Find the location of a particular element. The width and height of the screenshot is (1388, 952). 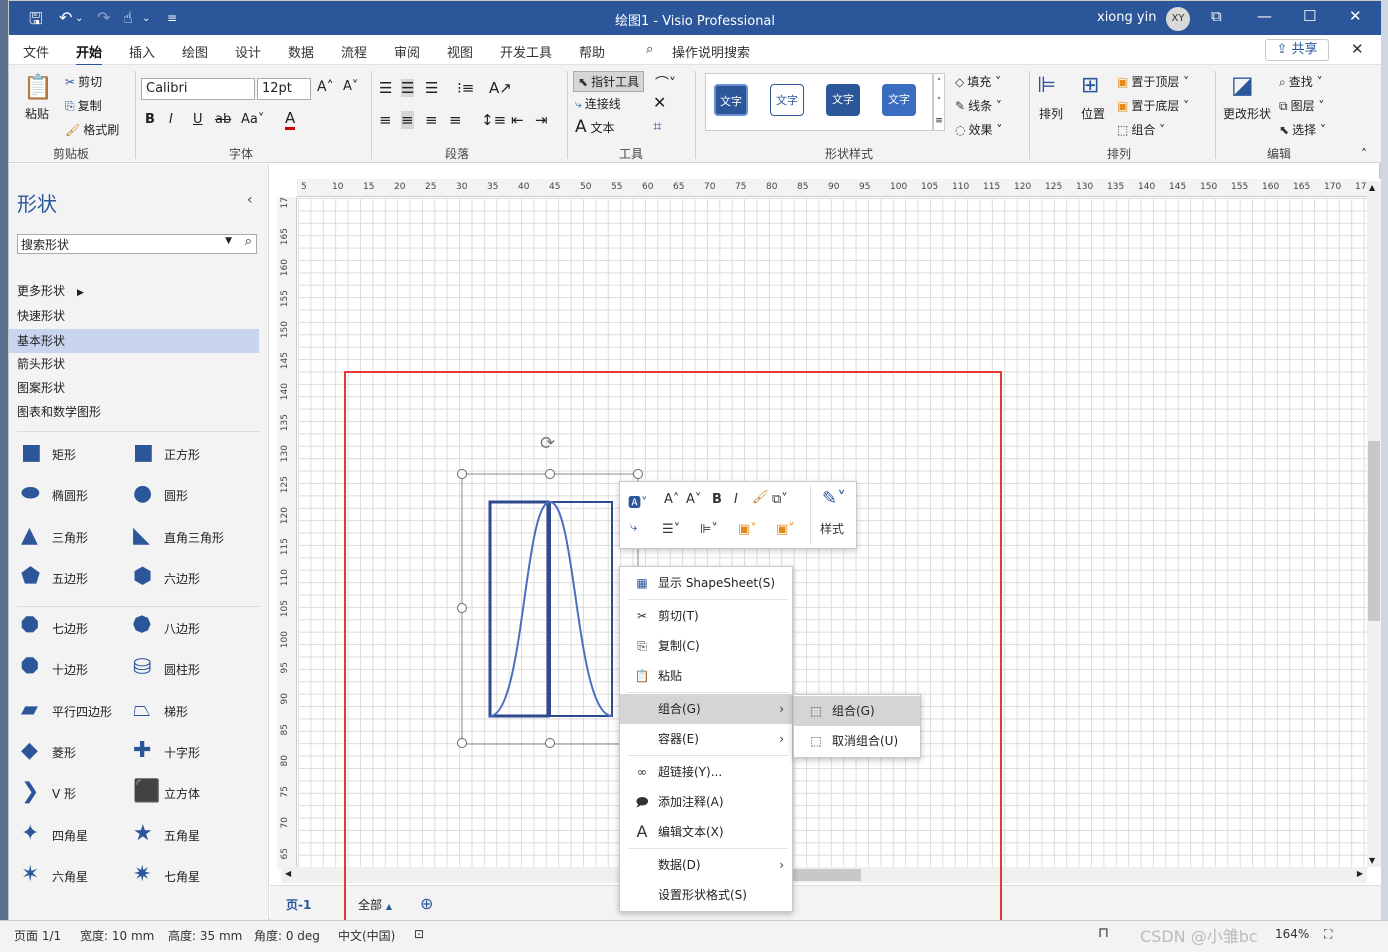

user-name: xiong yin is located at coordinates (1126, 17).